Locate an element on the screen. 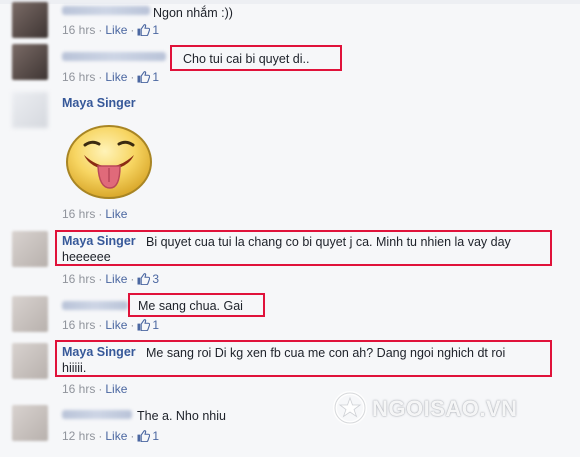 The width and height of the screenshot is (580, 457). watermark-logo-icon is located at coordinates (350, 408).